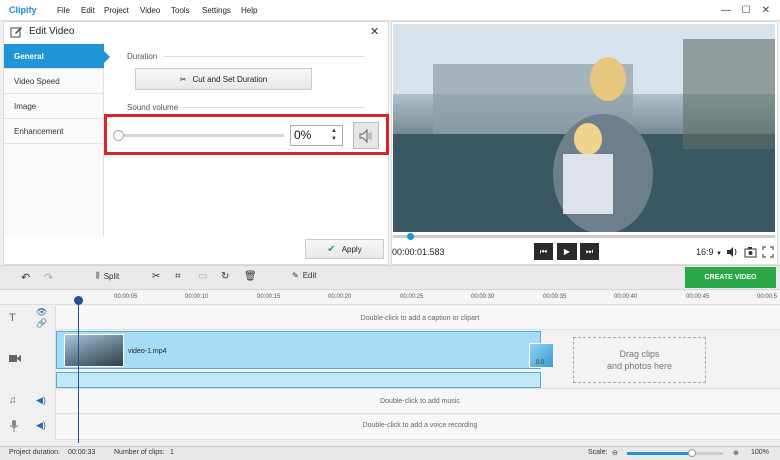  I want to click on split-button: ⫼ Split, so click(107, 276).